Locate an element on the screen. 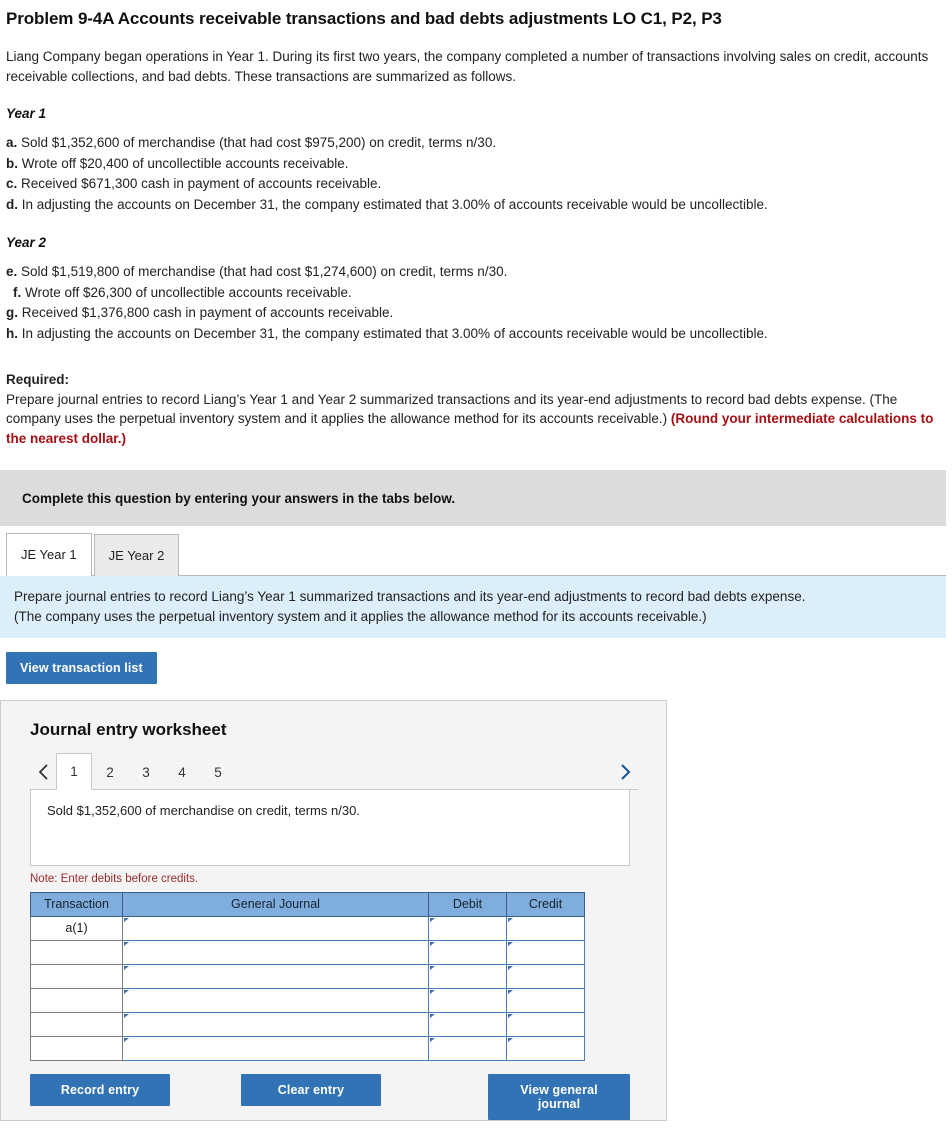 The height and width of the screenshot is (1134, 952). worksheet-page-5: 5 is located at coordinates (218, 773).